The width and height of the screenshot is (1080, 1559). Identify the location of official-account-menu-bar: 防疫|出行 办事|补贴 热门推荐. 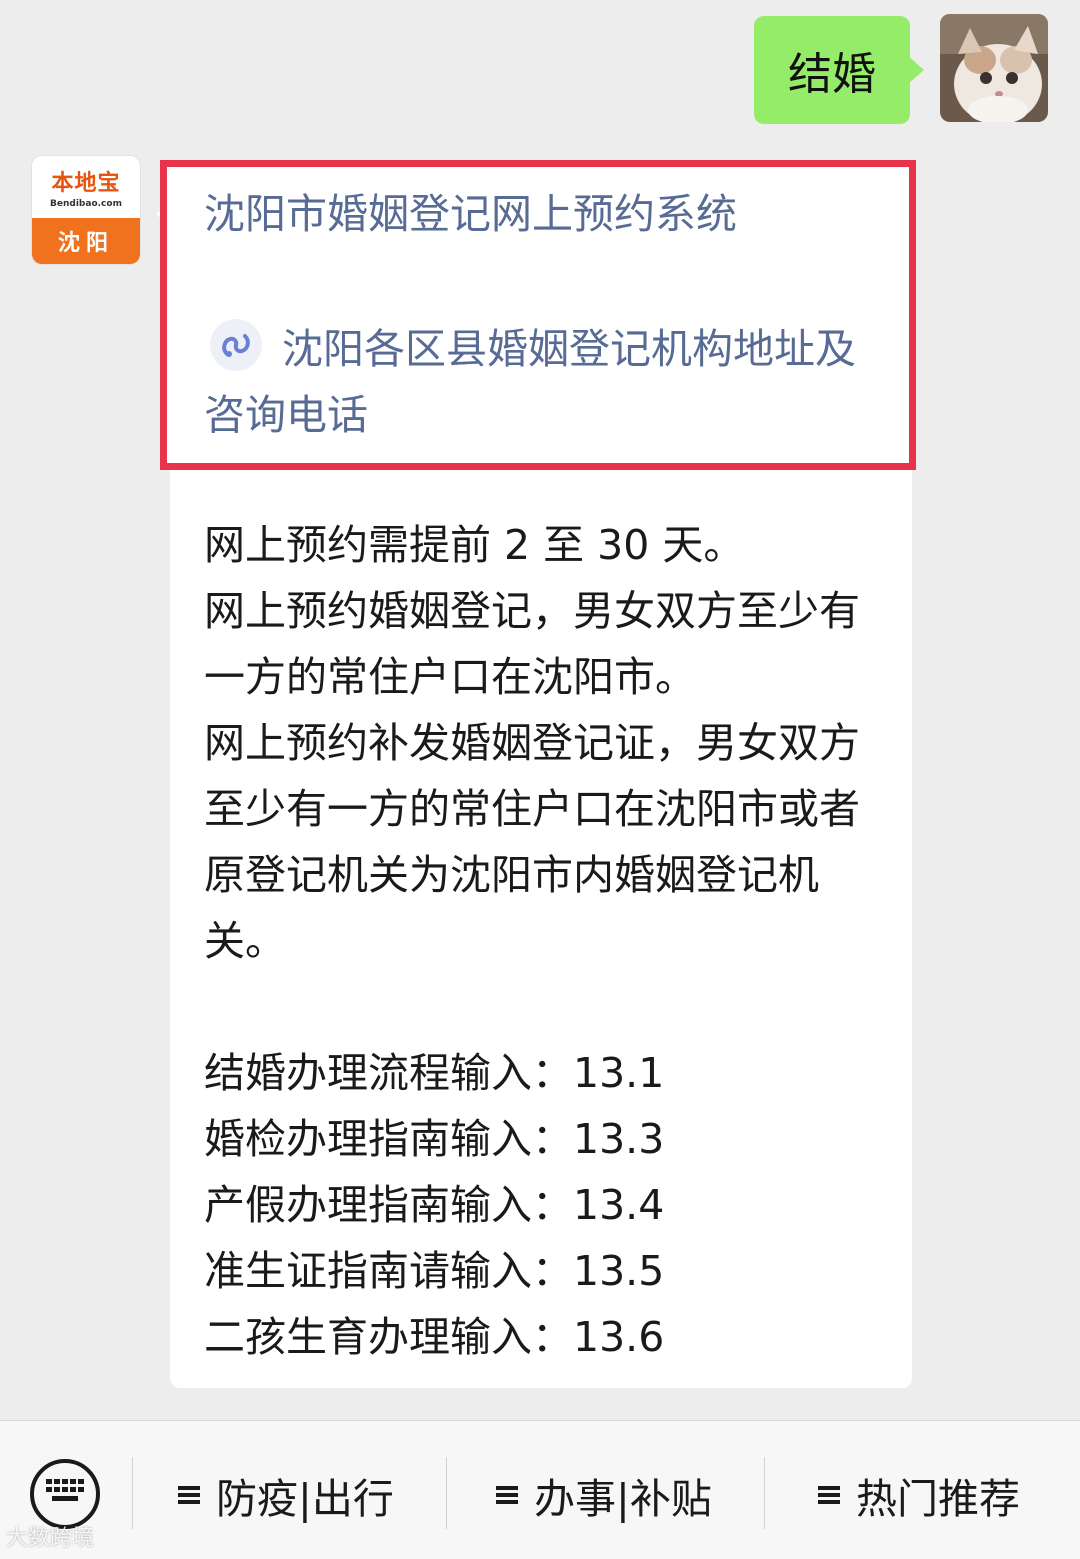
(540, 1489).